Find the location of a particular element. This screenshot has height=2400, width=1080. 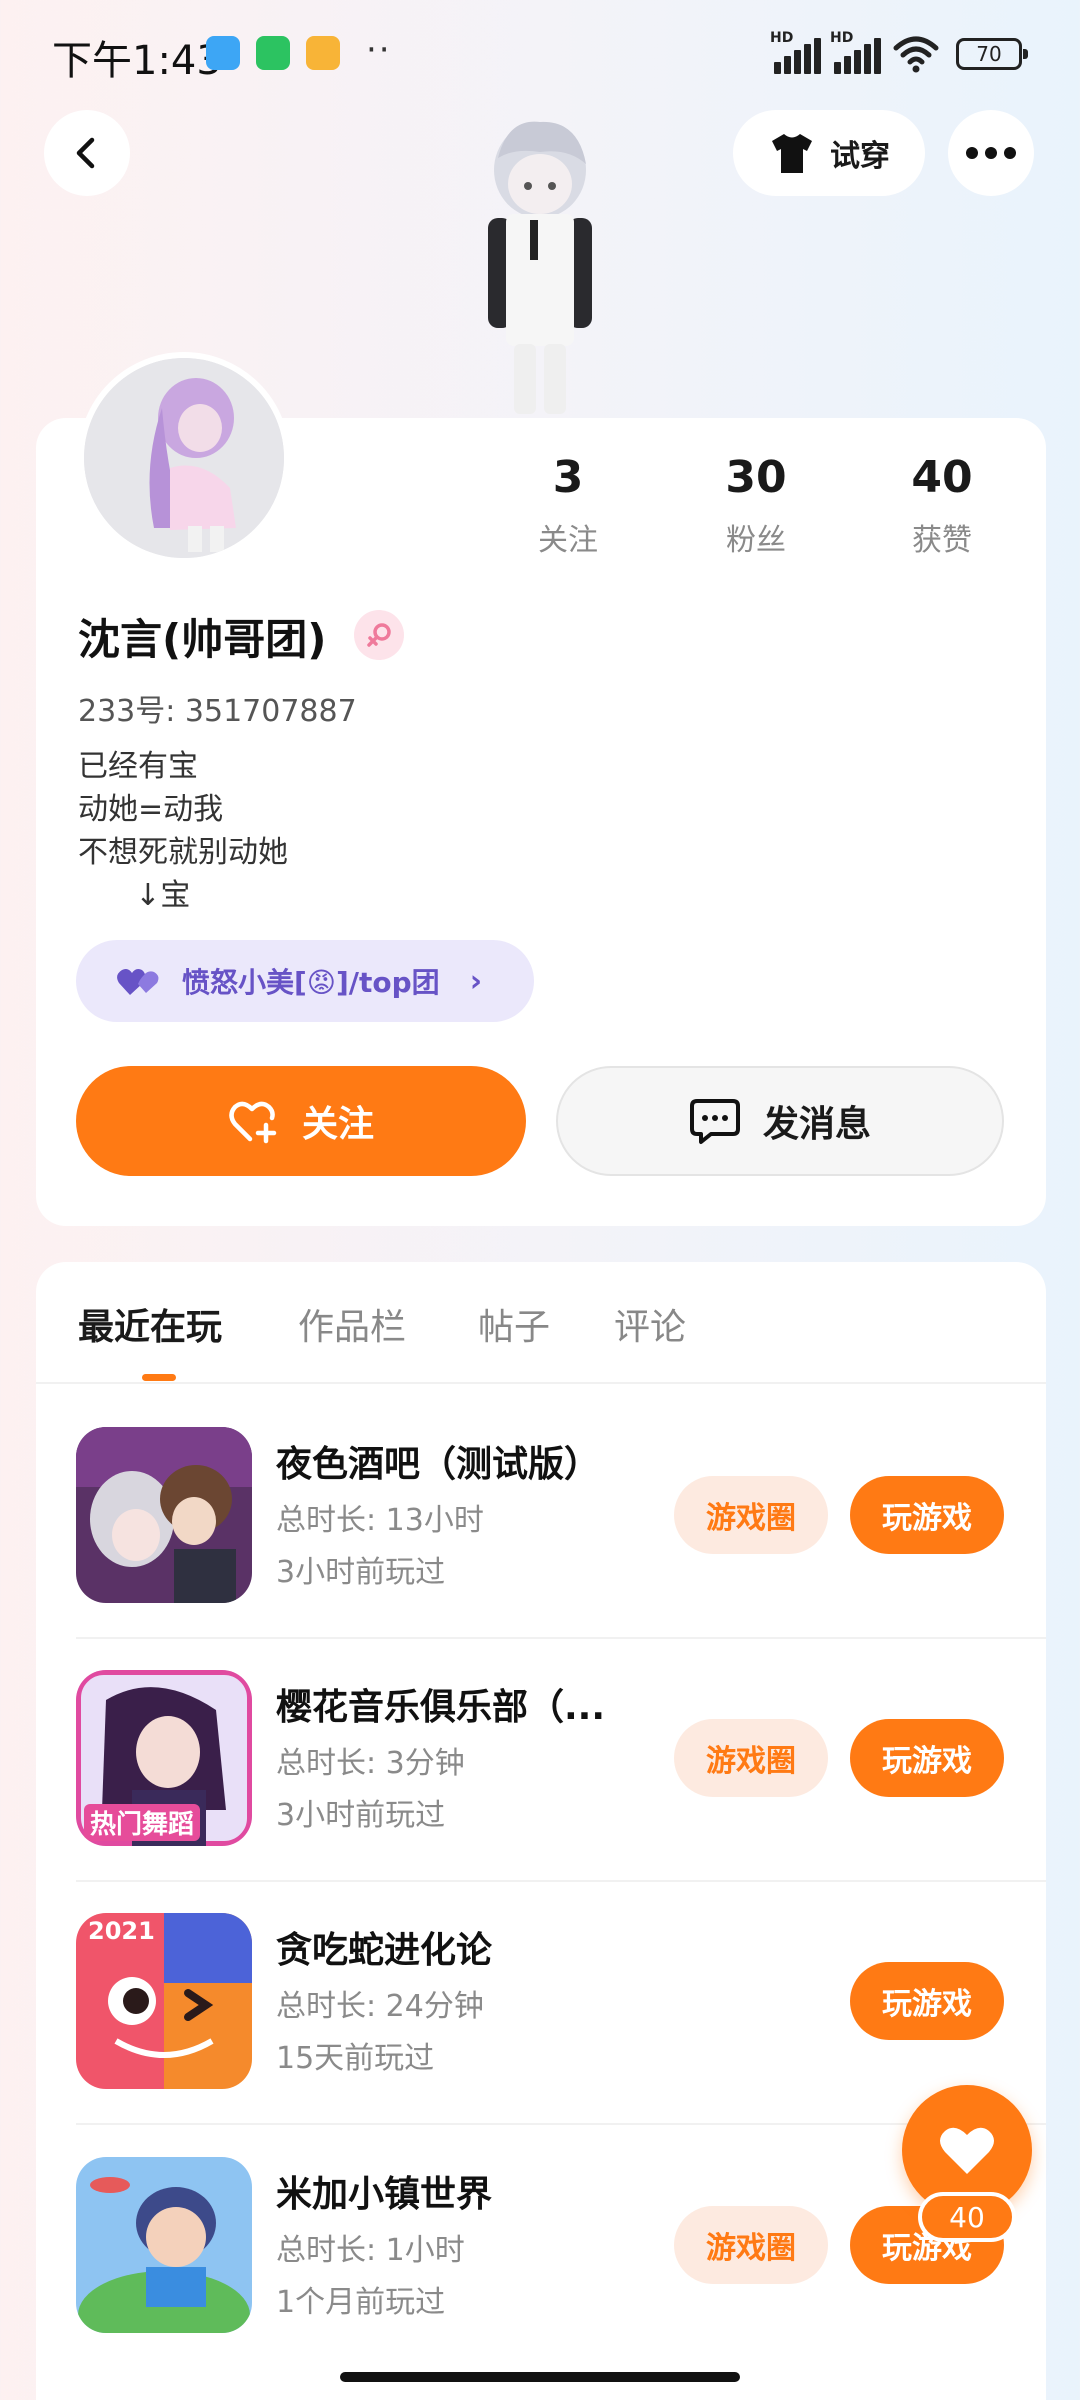

user-id: 233号: 351707887 is located at coordinates (217, 711).